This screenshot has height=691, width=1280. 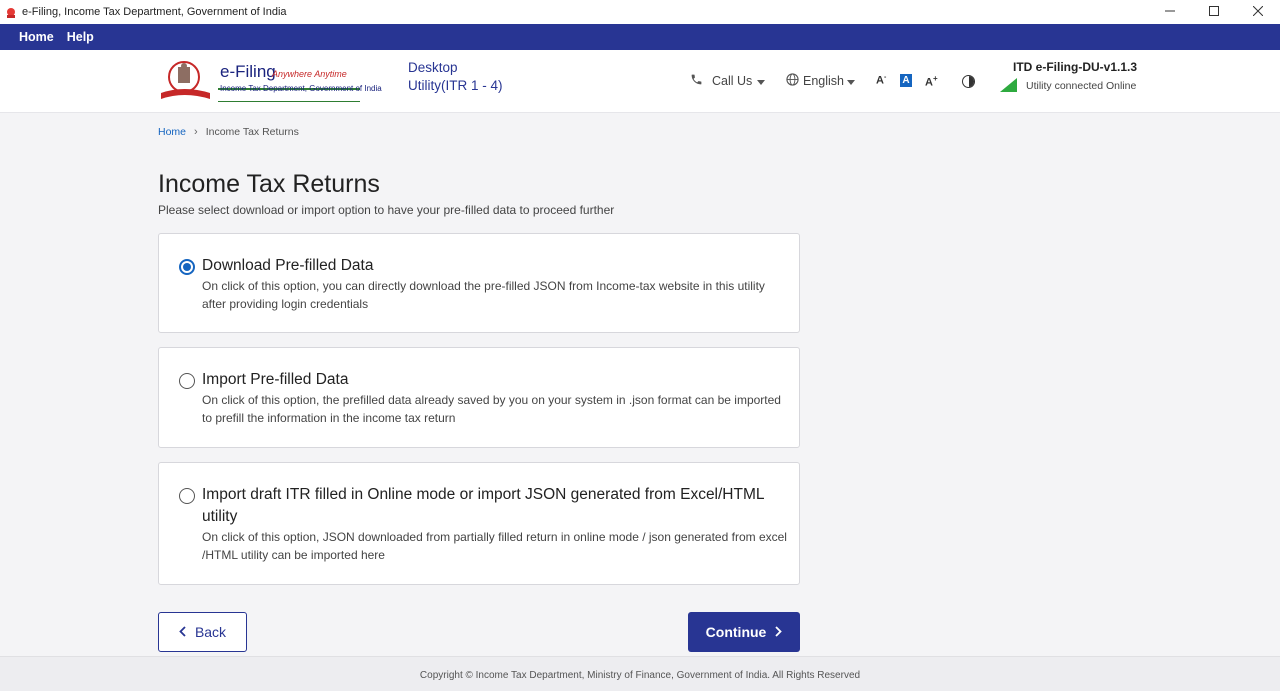 What do you see at coordinates (1081, 86) in the screenshot?
I see `connection-status: Utility connected Online` at bounding box center [1081, 86].